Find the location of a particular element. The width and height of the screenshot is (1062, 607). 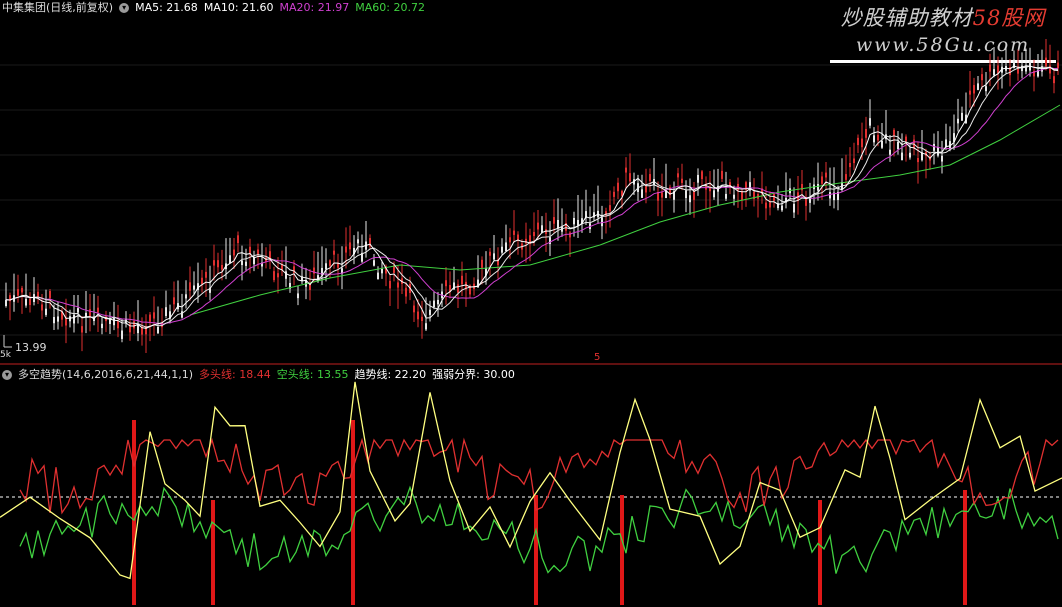

indicator-title: 多空趋势(14,6,2016,6,21,44,1,1) is located at coordinates (105, 374).